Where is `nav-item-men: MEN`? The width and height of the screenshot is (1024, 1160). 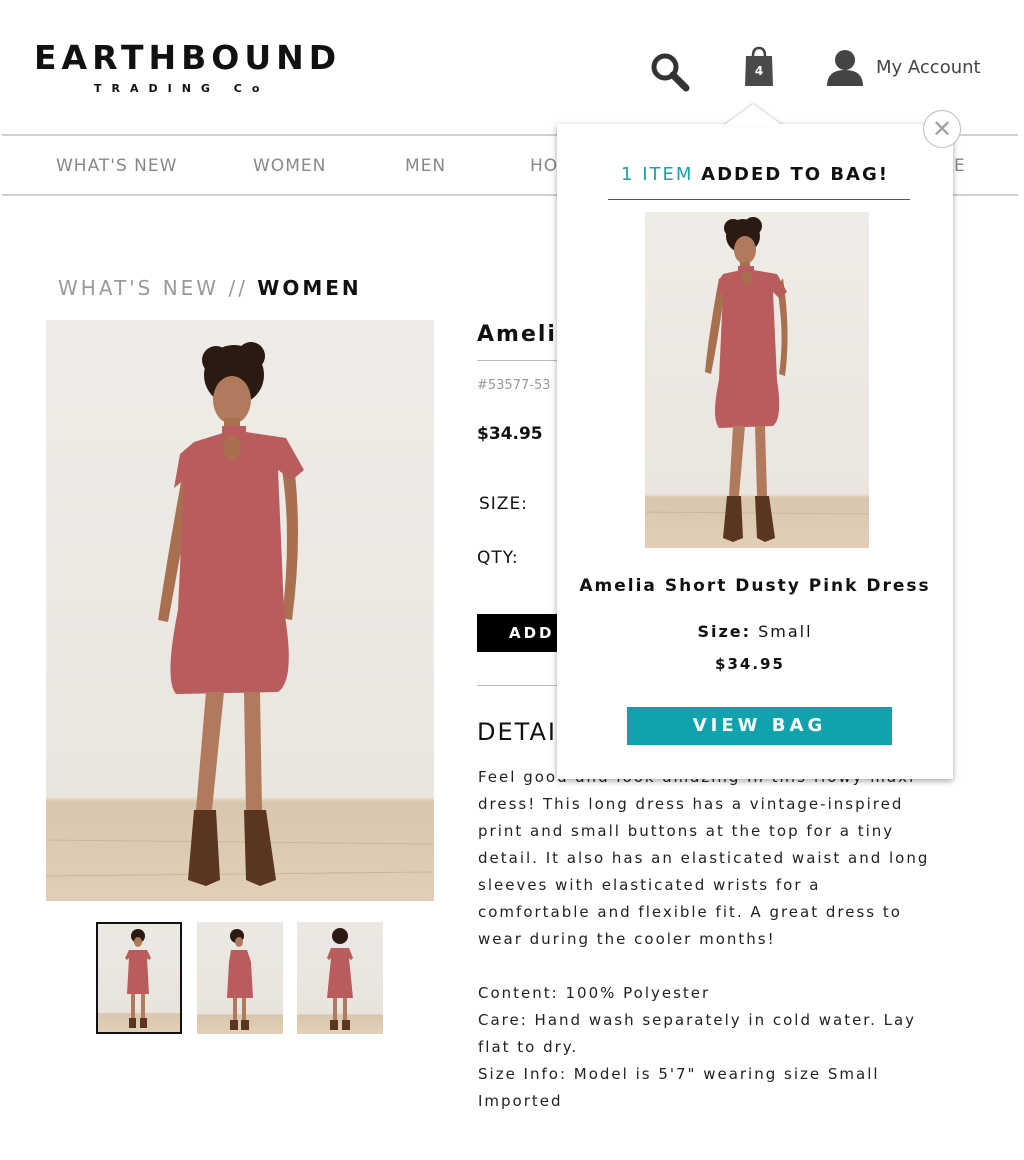 nav-item-men: MEN is located at coordinates (425, 166).